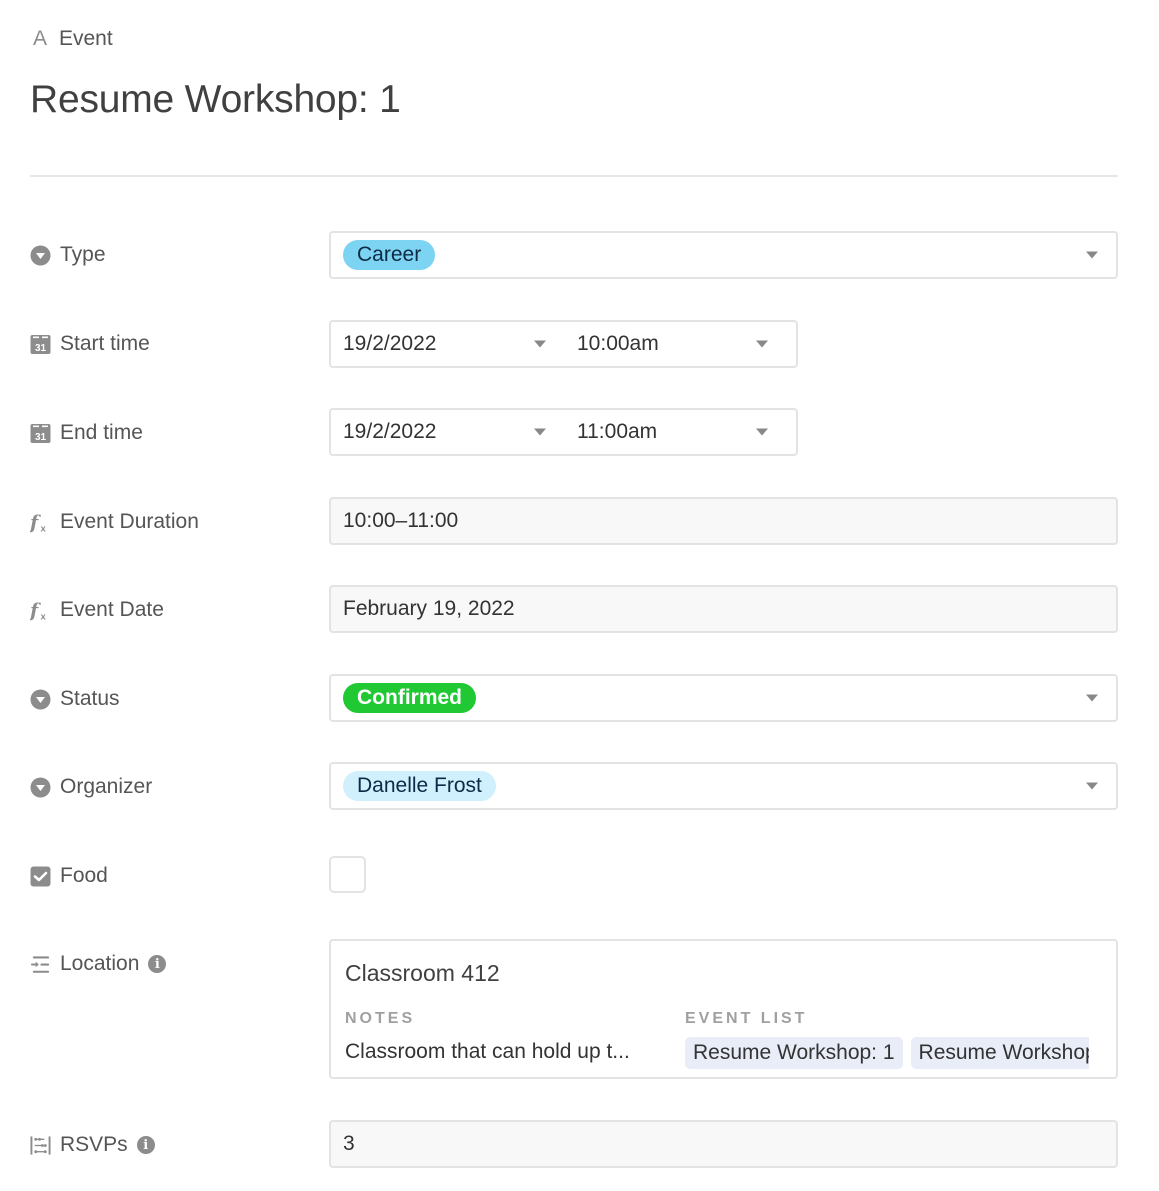 The image size is (1159, 1191). I want to click on organizer-pill: Danelle Frost, so click(419, 786).